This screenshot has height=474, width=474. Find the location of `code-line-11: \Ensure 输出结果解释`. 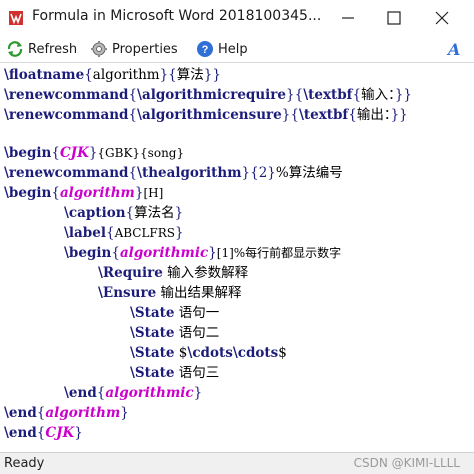

code-line-11: \Ensure 输出结果解释 is located at coordinates (170, 293).